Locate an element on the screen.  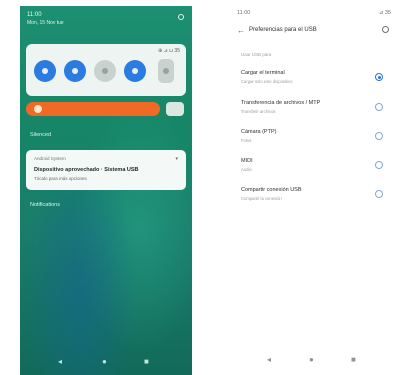
section-header: Usar USB para is located at coordinates (256, 54).